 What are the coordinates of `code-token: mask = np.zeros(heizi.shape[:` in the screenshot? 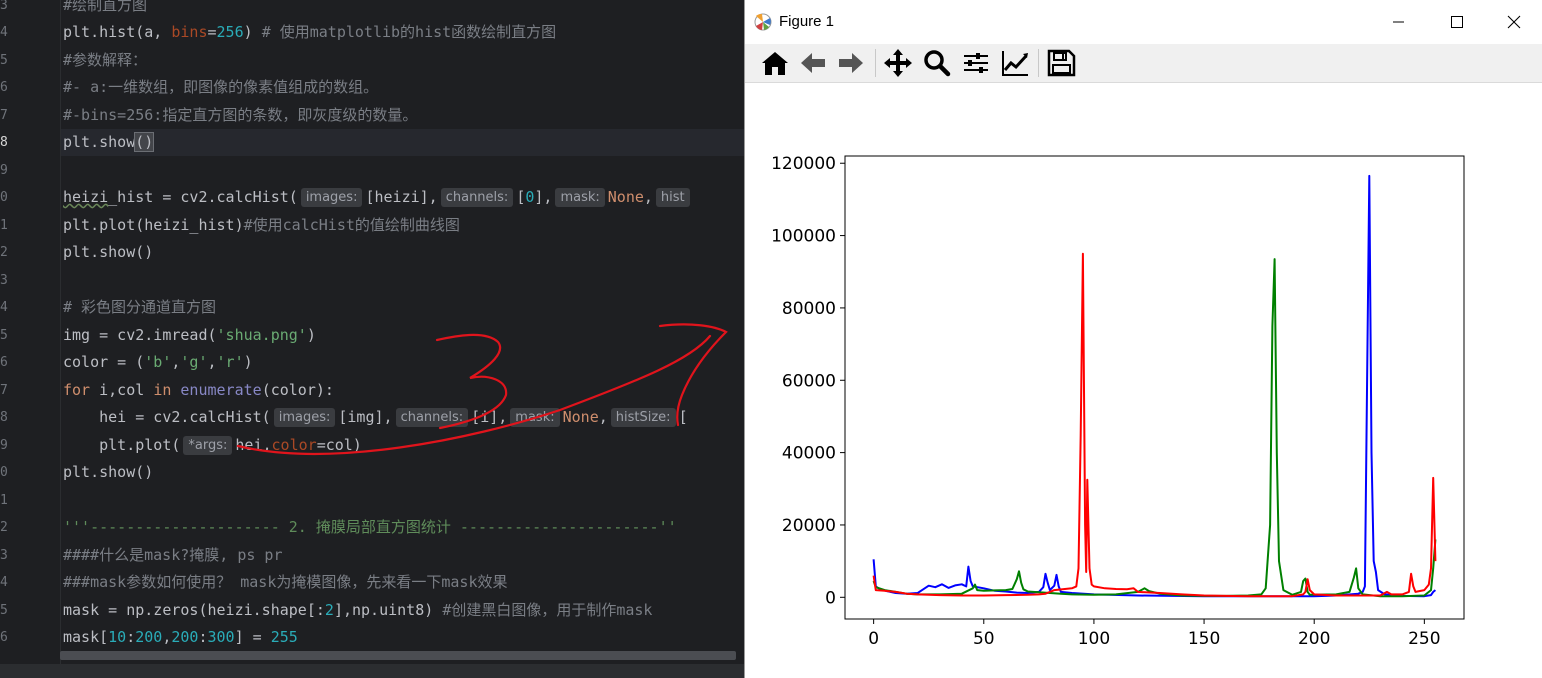 It's located at (194, 610).